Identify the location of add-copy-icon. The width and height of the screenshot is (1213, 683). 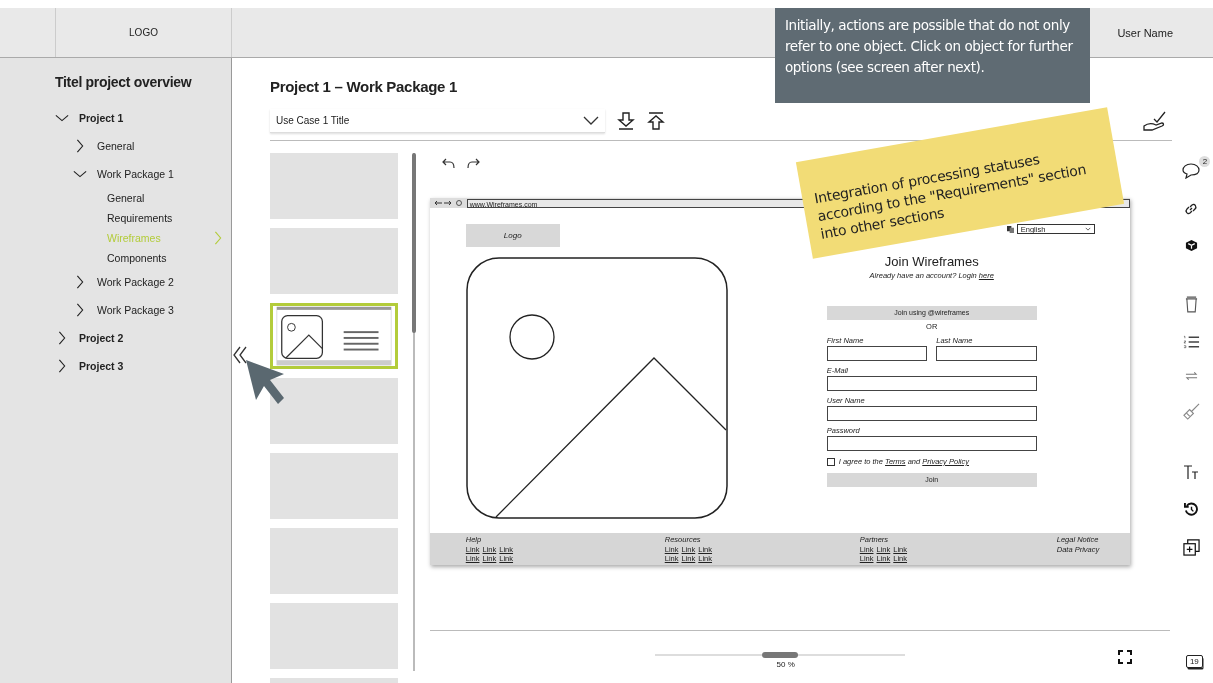
(1191, 547).